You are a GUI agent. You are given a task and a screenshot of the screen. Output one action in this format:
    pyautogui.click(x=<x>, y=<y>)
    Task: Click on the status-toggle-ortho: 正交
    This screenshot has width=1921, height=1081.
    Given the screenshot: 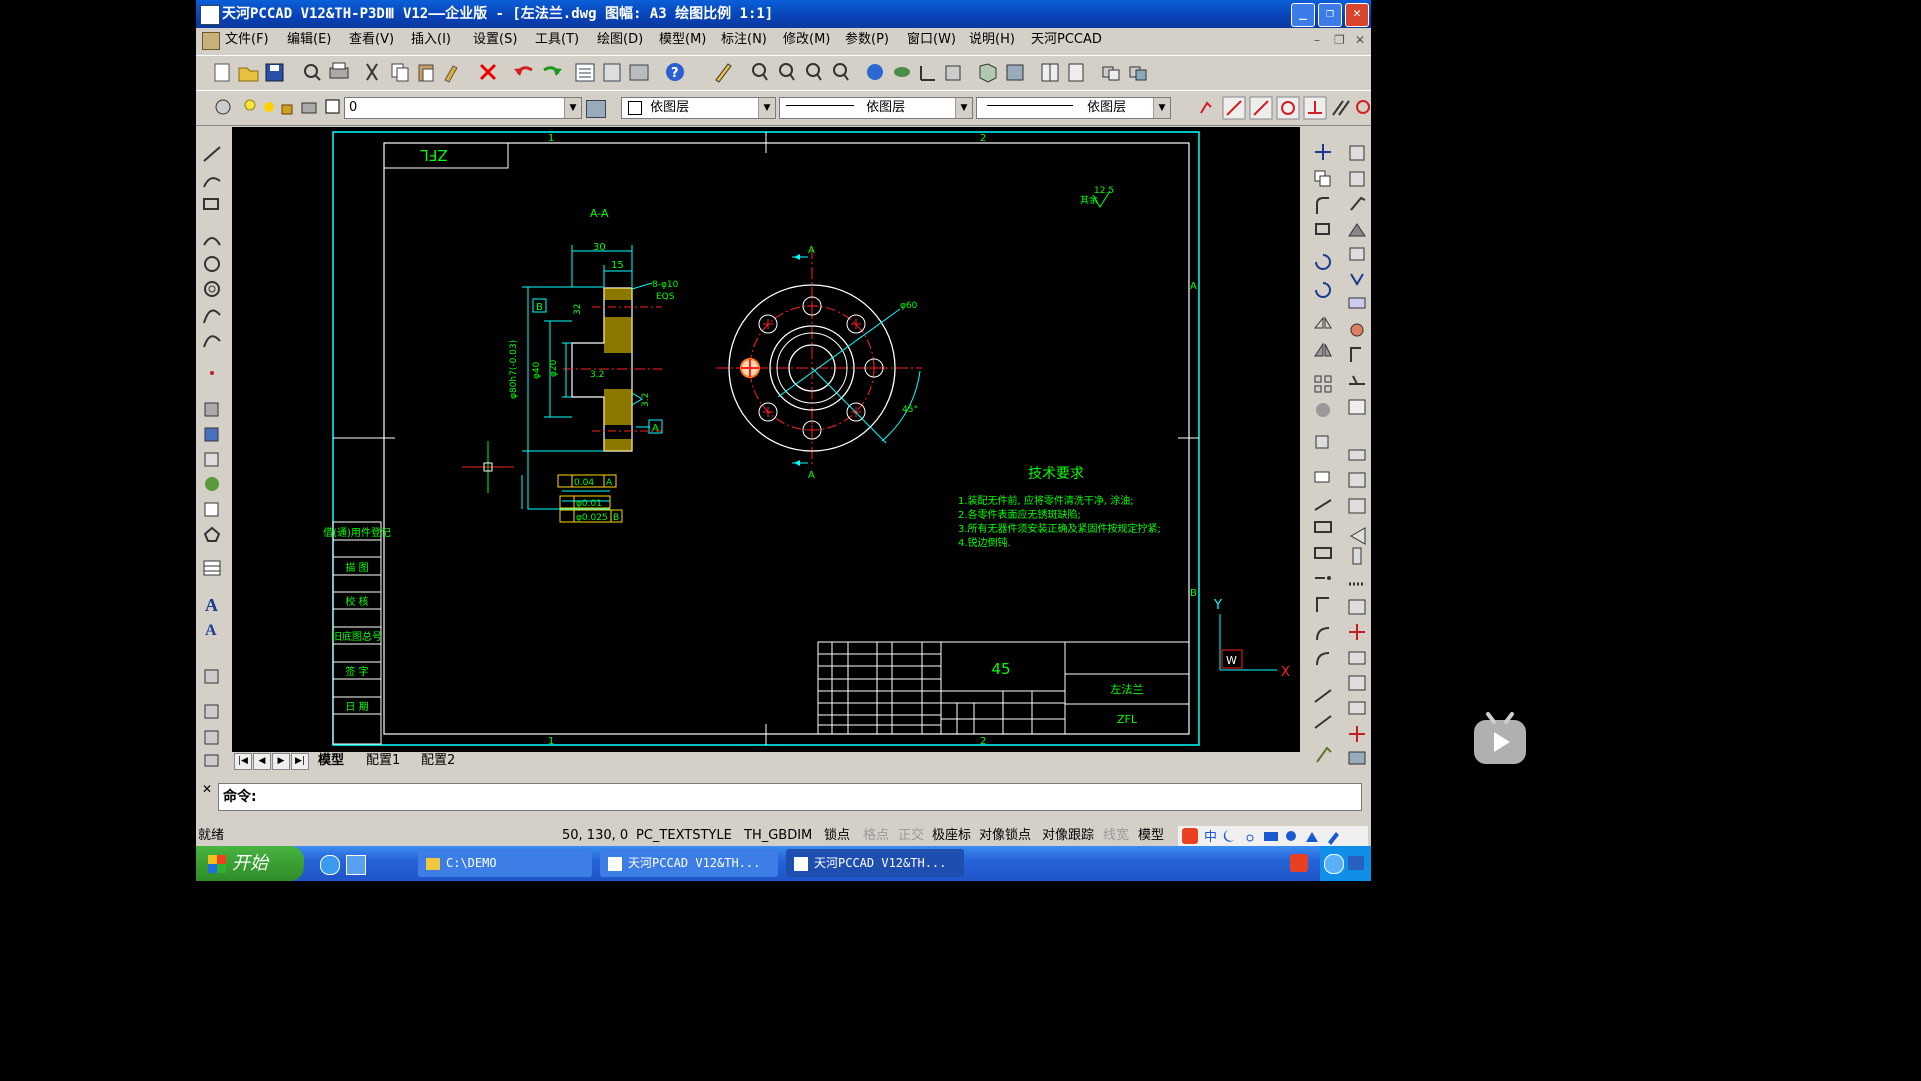 What is the action you would take?
    pyautogui.click(x=911, y=836)
    